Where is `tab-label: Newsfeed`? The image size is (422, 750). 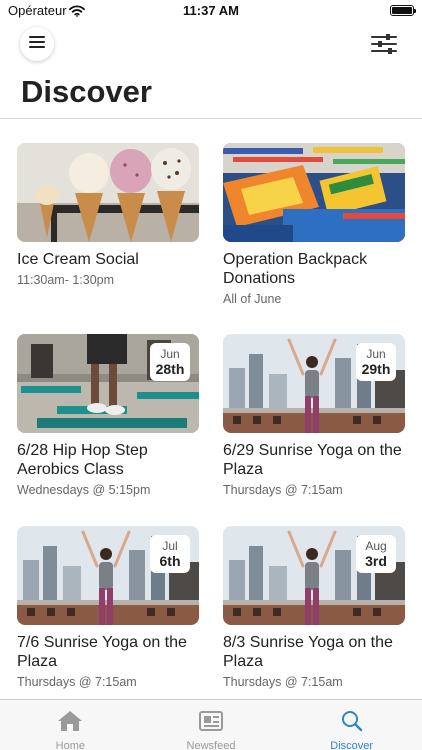
tab-label: Newsfeed is located at coordinates (211, 745).